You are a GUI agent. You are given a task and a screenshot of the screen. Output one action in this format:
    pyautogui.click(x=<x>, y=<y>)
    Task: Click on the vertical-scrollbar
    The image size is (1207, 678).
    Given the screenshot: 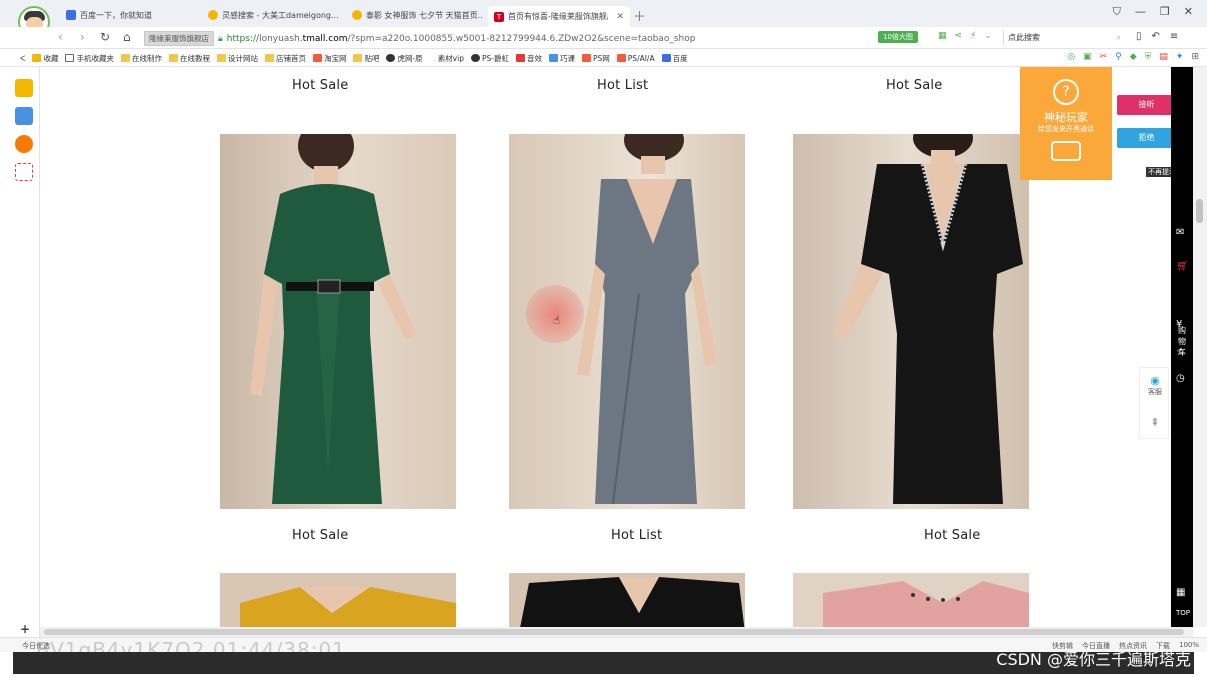 What is the action you would take?
    pyautogui.click(x=1200, y=347)
    